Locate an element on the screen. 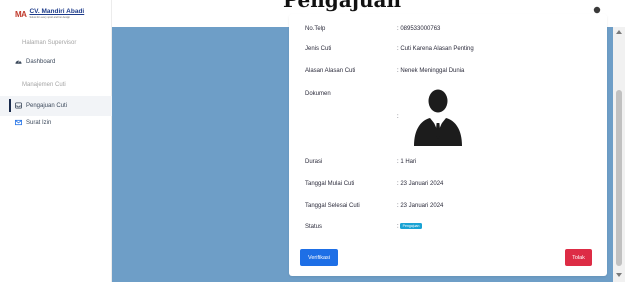 This screenshot has height=282, width=625. scrollbar-thumb is located at coordinates (619, 178).